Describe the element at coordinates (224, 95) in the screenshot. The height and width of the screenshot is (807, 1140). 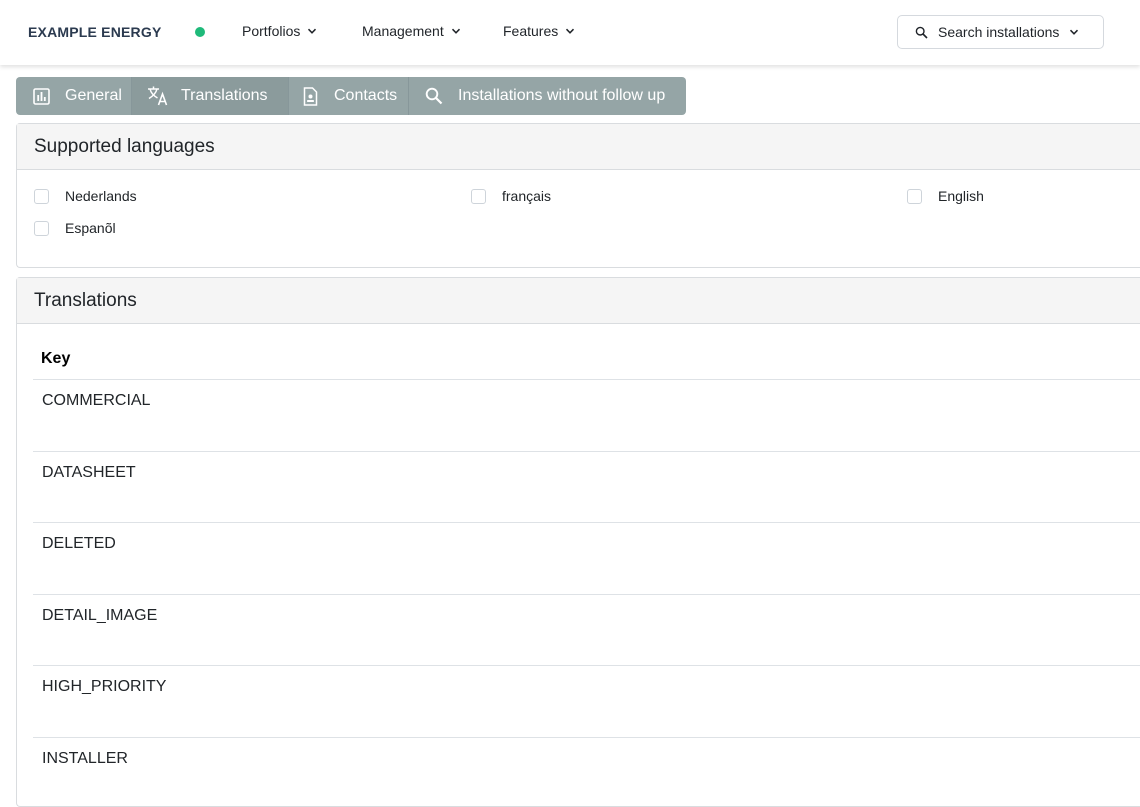
I see `tab-translations-label: Translations` at that location.